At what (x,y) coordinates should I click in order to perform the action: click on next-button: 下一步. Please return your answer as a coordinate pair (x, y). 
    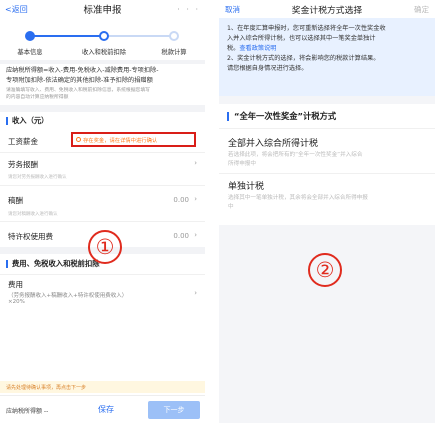
    Looking at the image, I should click on (174, 410).